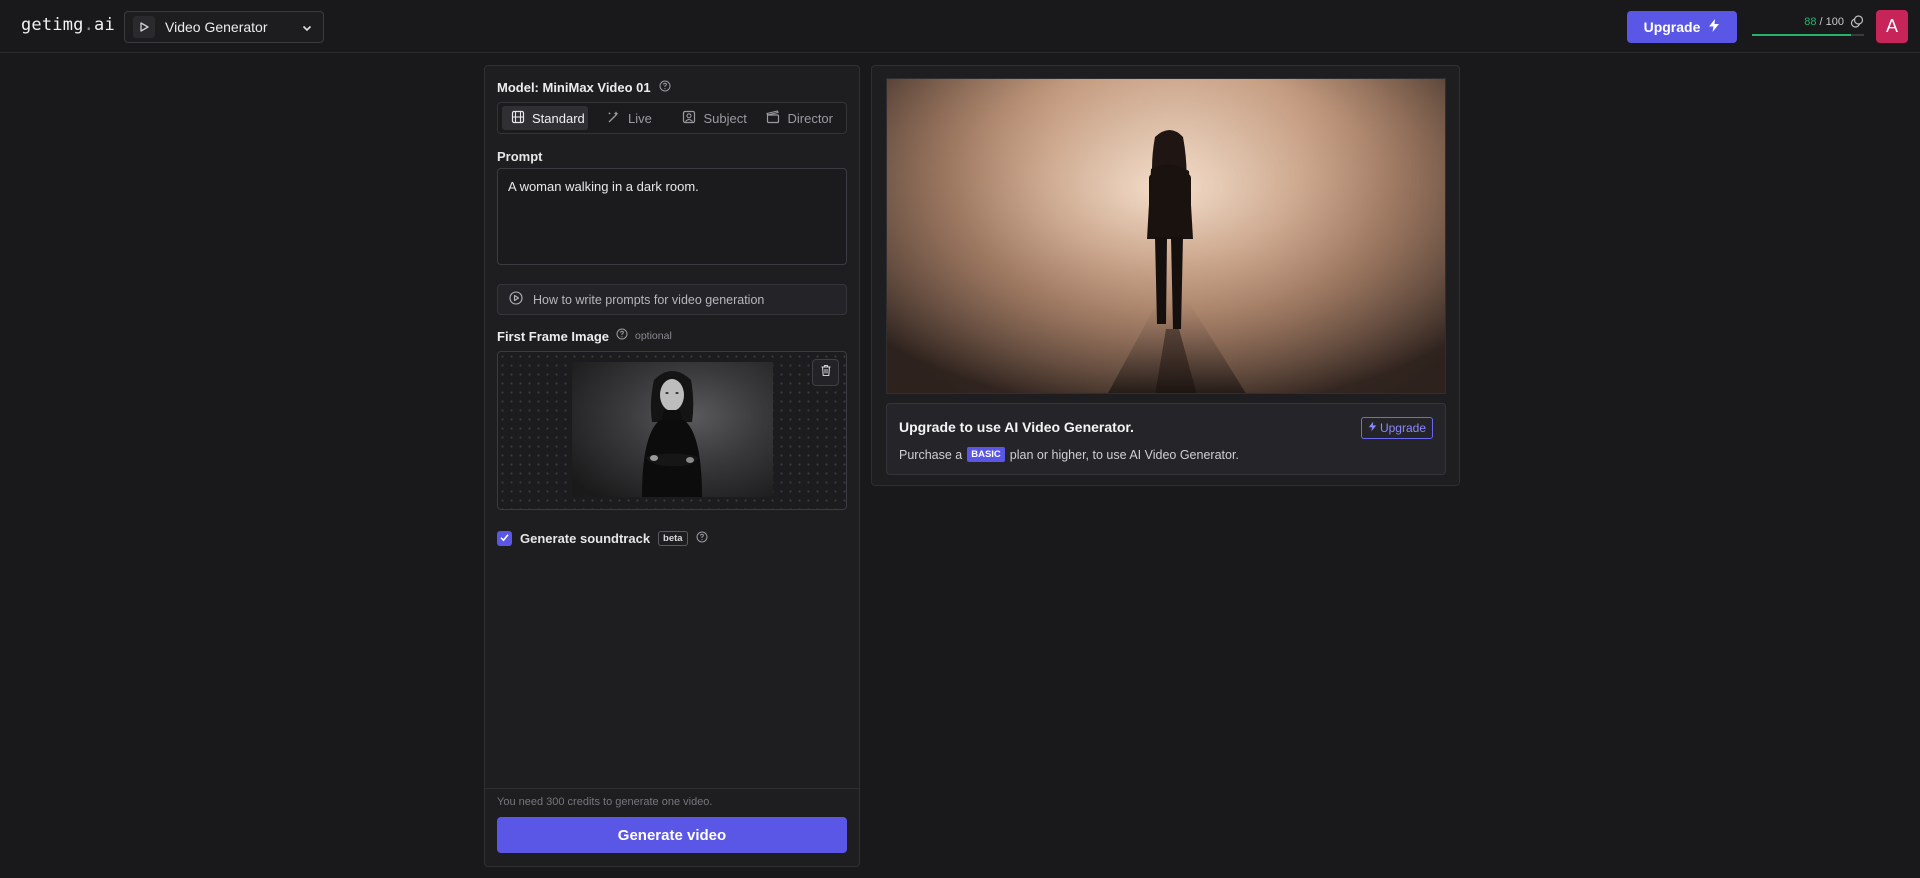  Describe the element at coordinates (653, 336) in the screenshot. I see `first-frame-optional: optional` at that location.